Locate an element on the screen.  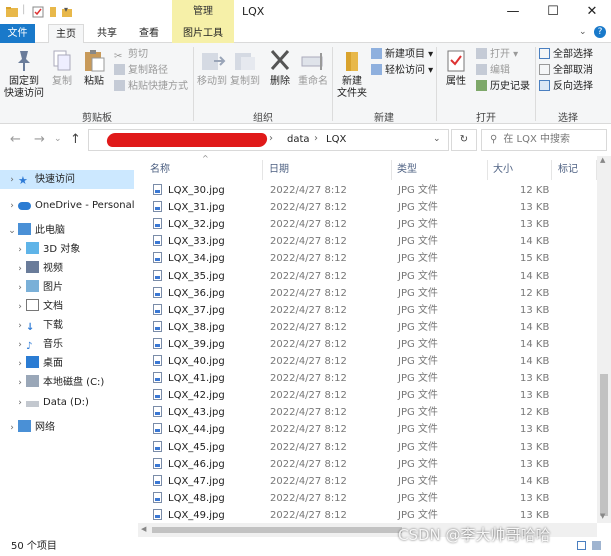
collapse-chevron-icon: ⌄ is located at coordinates (12, 231).